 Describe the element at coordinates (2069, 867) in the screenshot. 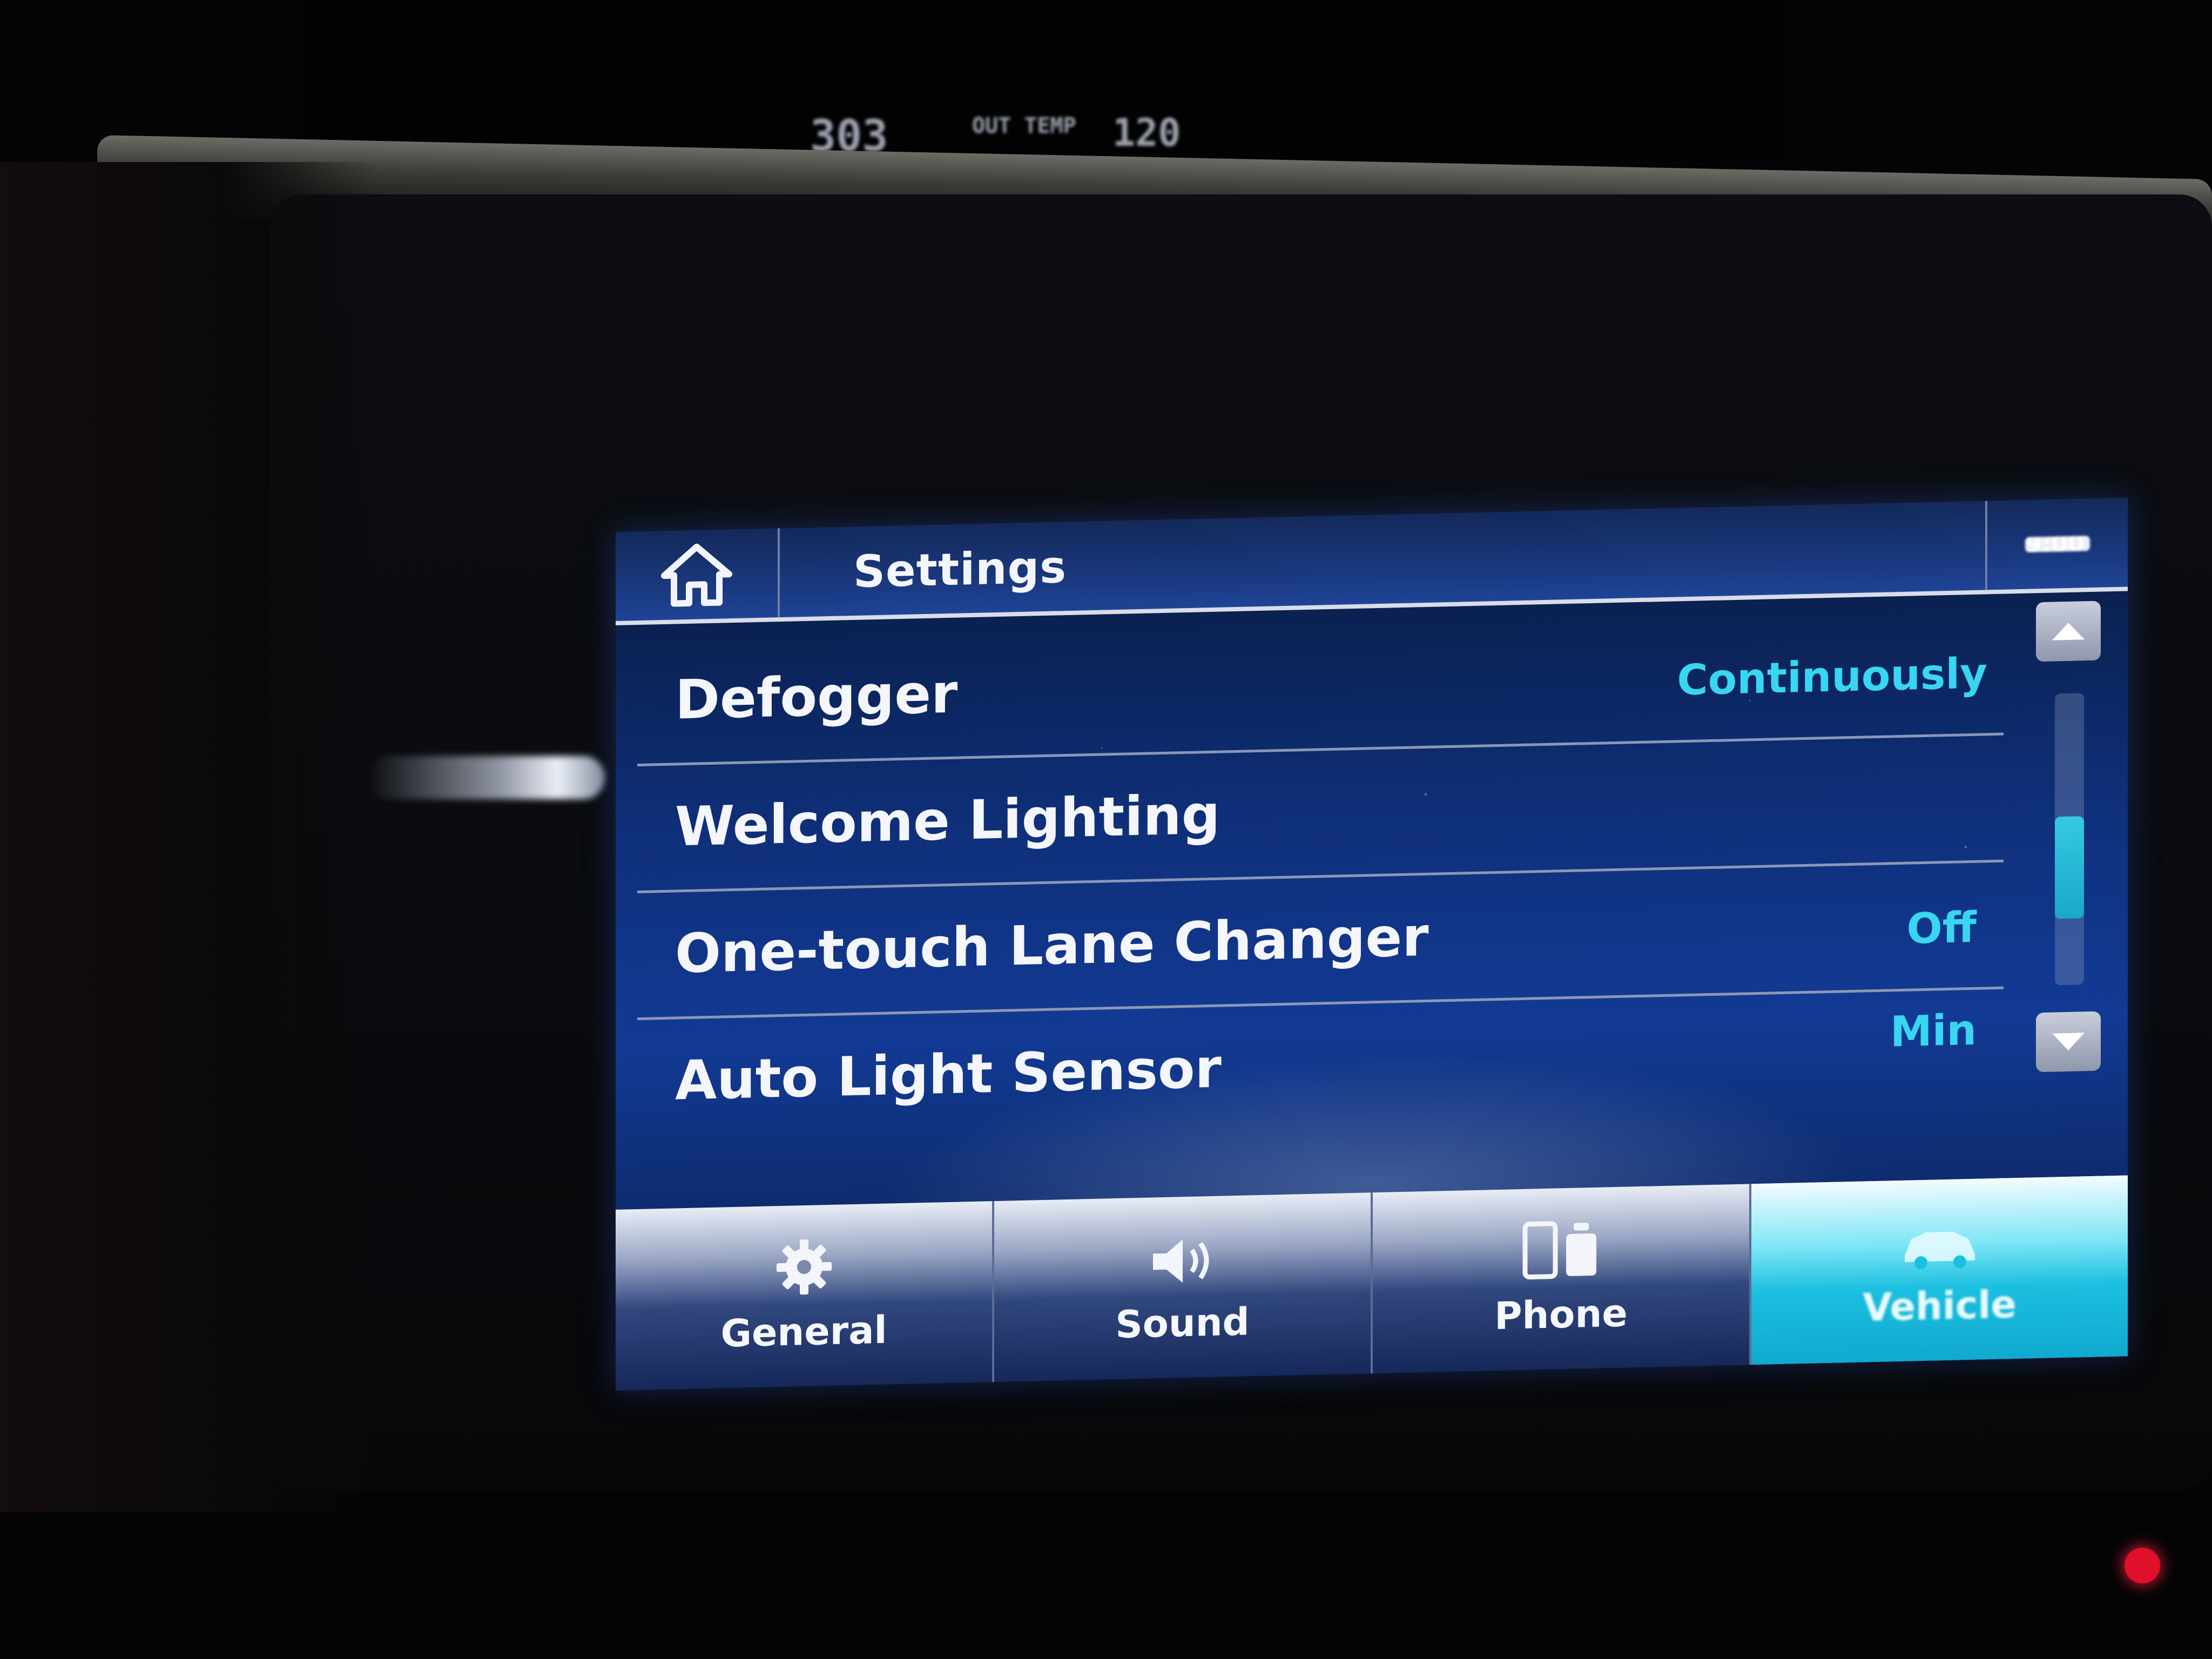

I see `scroll-thumb` at that location.